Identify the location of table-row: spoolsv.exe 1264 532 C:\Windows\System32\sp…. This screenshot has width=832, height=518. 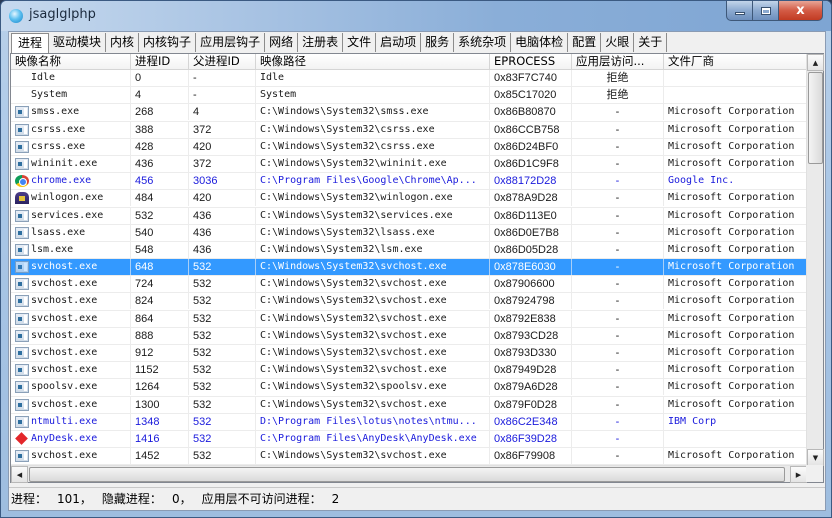
(409, 388).